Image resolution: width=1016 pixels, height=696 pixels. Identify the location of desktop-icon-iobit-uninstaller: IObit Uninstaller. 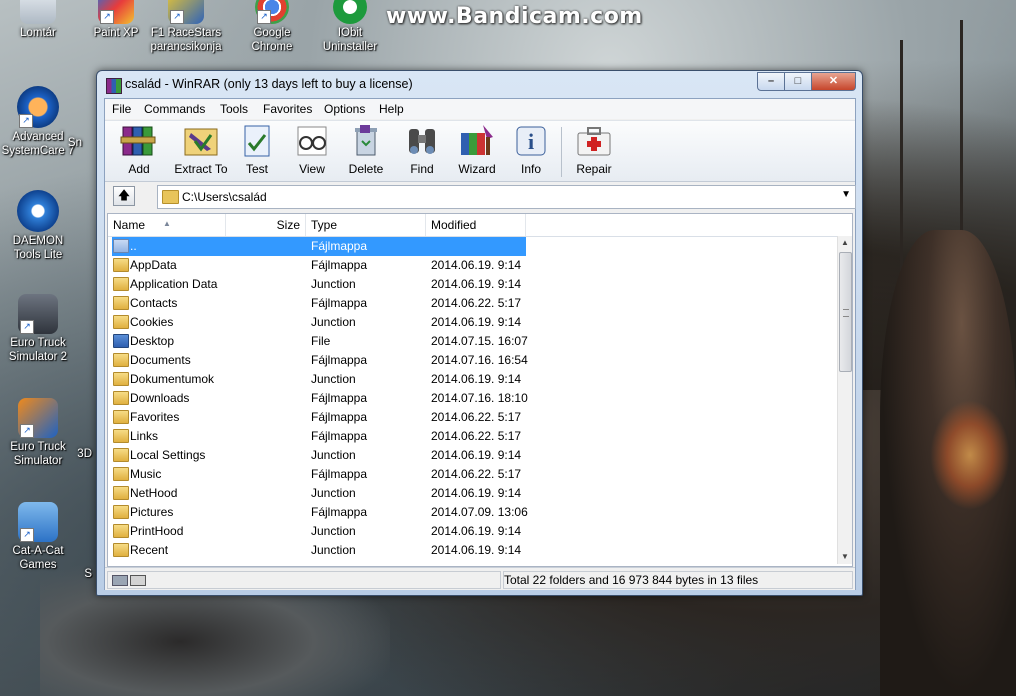
(350, 27).